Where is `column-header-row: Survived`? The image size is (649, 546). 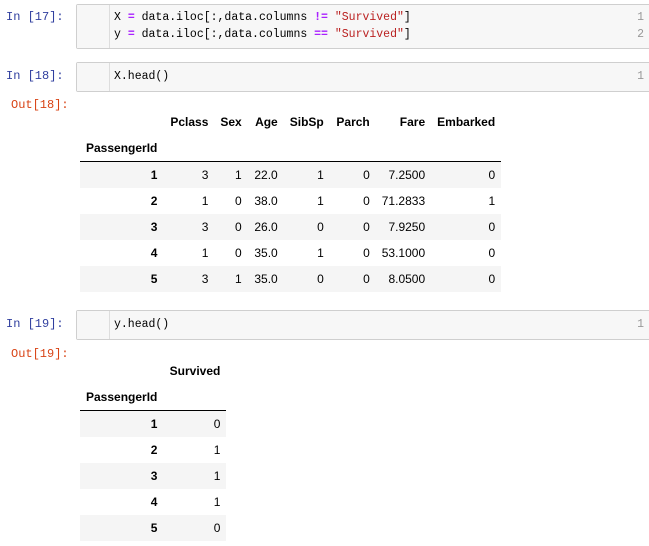 column-header-row: Survived is located at coordinates (153, 371).